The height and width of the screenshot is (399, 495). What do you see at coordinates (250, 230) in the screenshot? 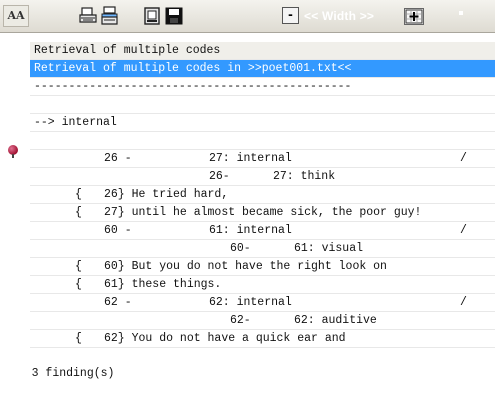
I see `range-end: 61: internal` at bounding box center [250, 230].